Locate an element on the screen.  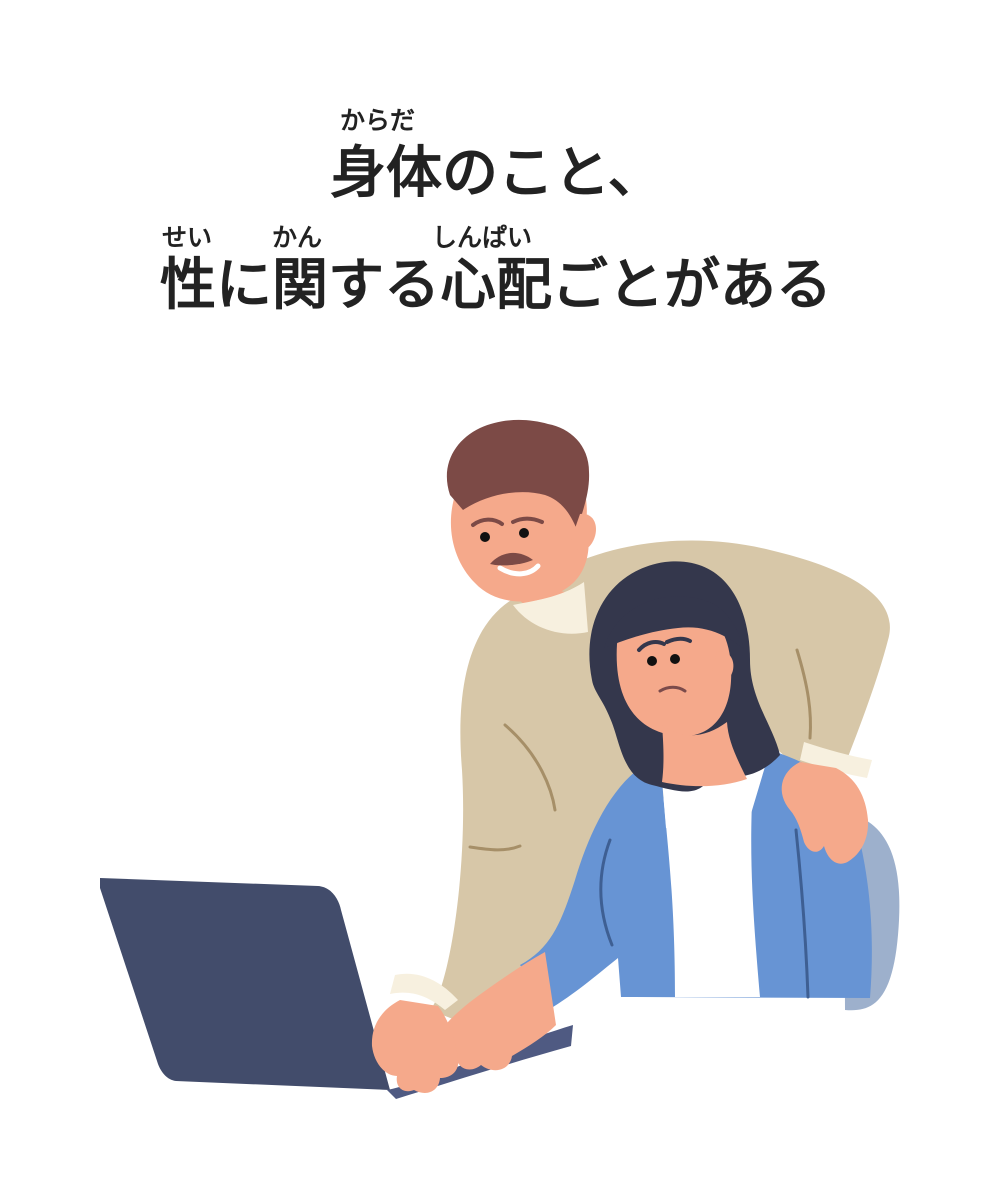
man-left-eye is located at coordinates (485, 537).